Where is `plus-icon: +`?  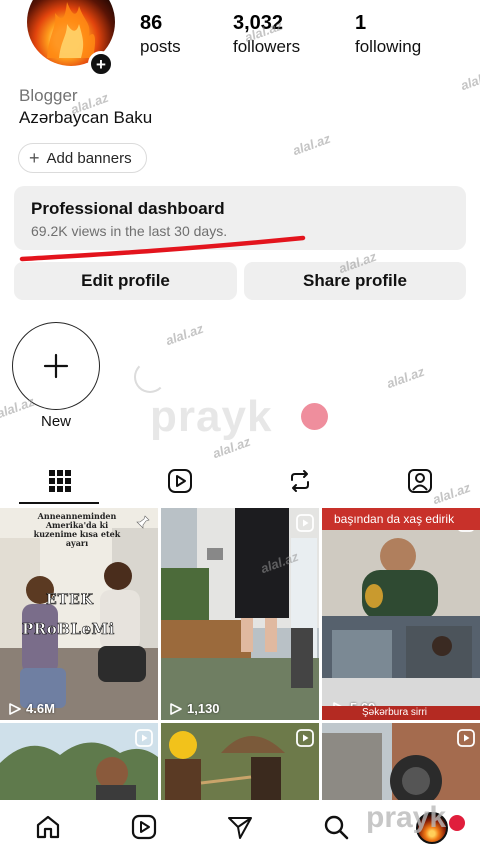
plus-icon: + is located at coordinates (34, 158).